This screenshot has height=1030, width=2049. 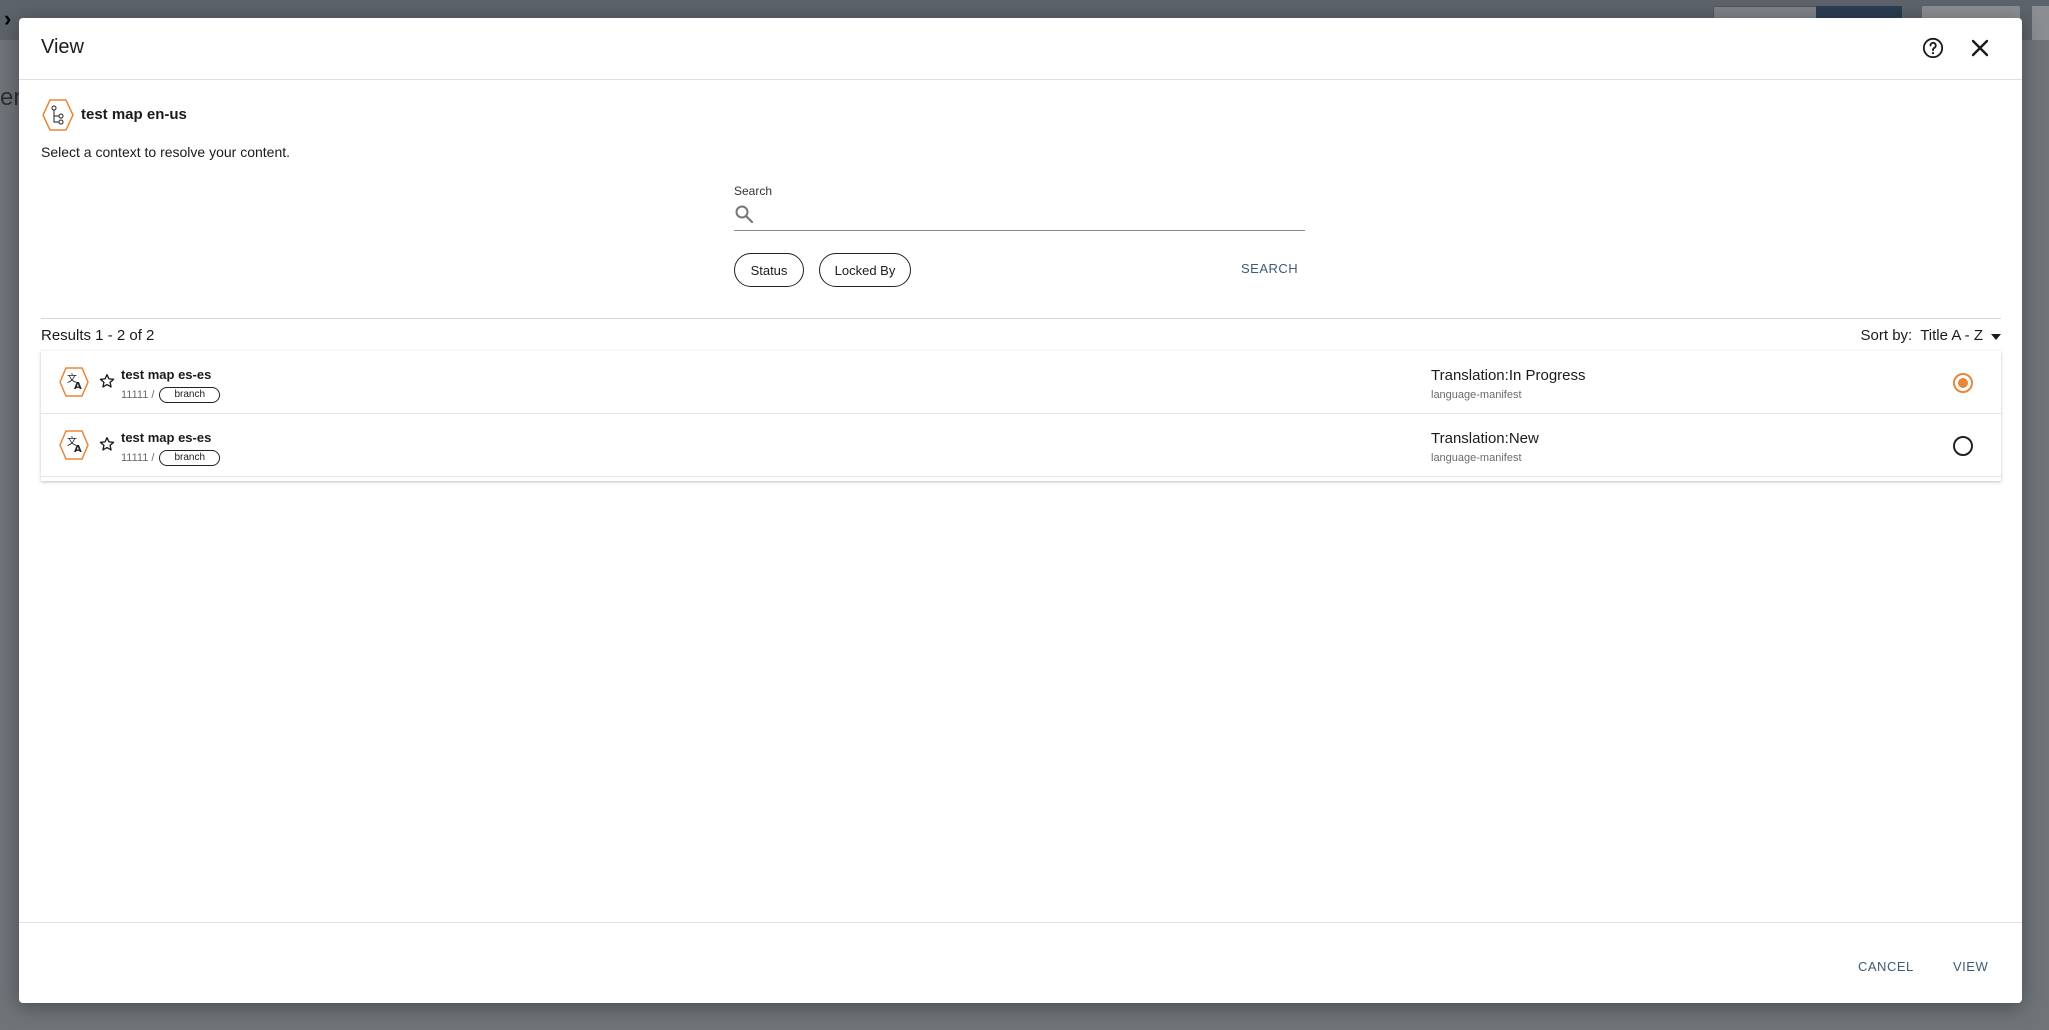 What do you see at coordinates (62, 47) in the screenshot?
I see `dialog-title: View` at bounding box center [62, 47].